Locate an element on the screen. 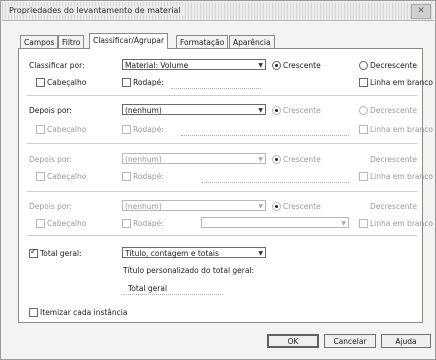  then-by-1-label: Depois por: is located at coordinates (50, 110).